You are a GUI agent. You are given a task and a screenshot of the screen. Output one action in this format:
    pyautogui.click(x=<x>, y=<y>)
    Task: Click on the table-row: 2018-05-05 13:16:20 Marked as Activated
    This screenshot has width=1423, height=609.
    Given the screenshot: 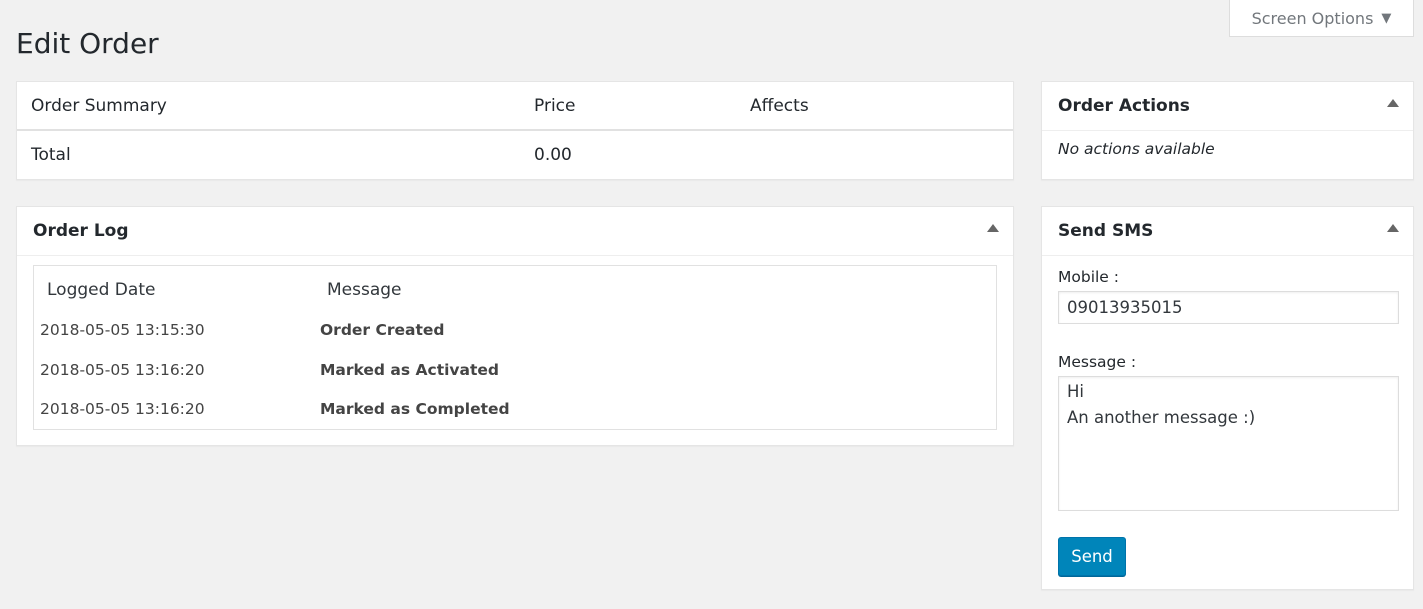 What is the action you would take?
    pyautogui.click(x=515, y=371)
    